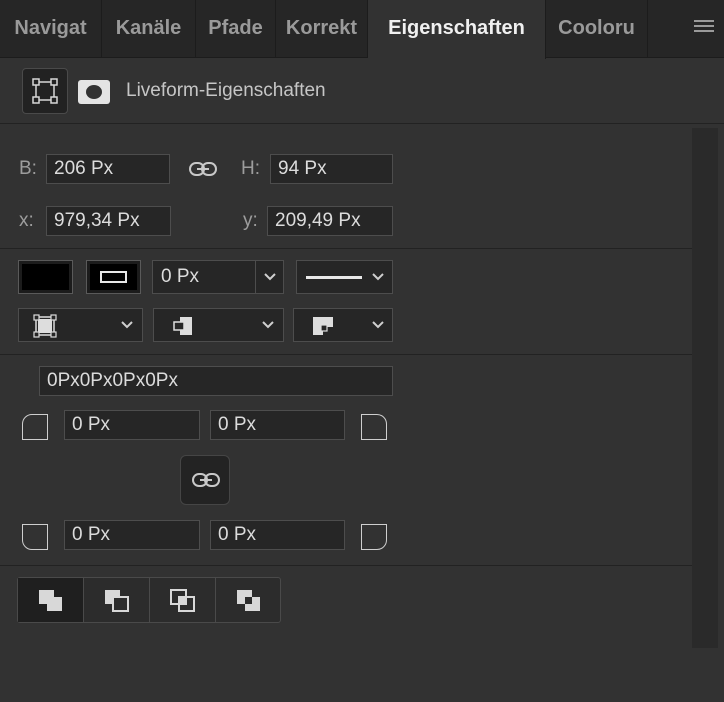 The height and width of the screenshot is (702, 724). Describe the element at coordinates (330, 221) in the screenshot. I see `y-position-field: 209,49 Px` at that location.